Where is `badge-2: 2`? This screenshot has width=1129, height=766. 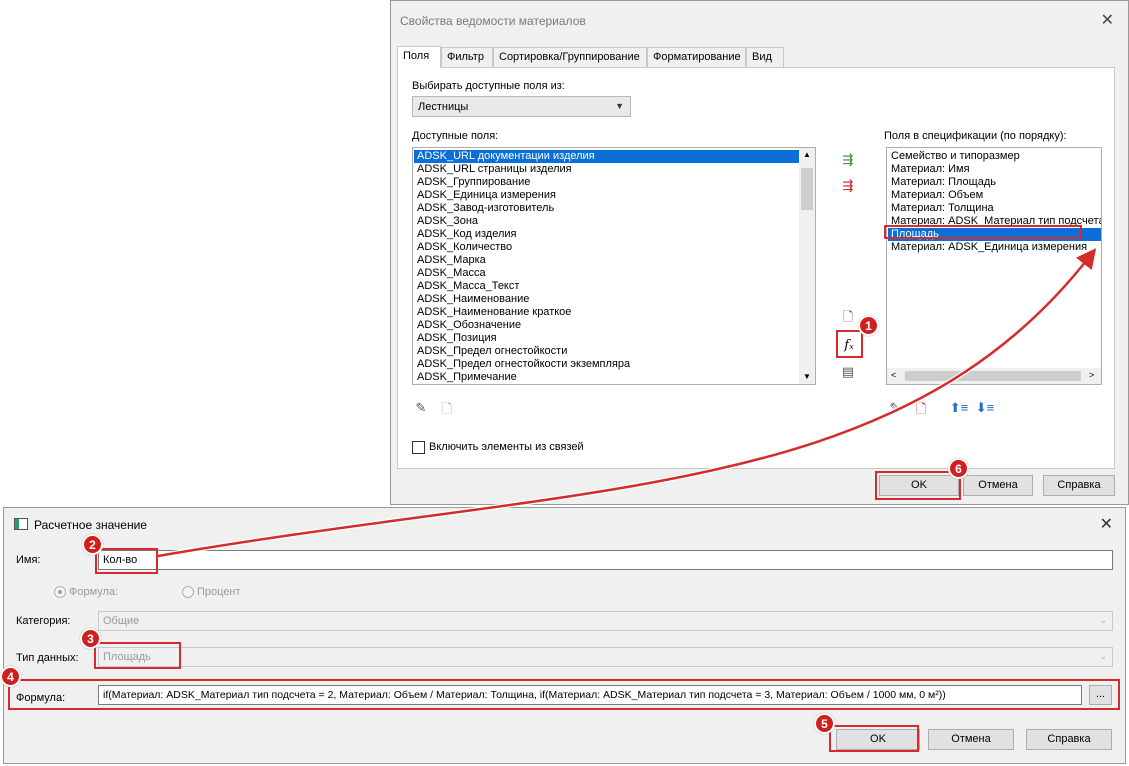 badge-2: 2 is located at coordinates (92, 544).